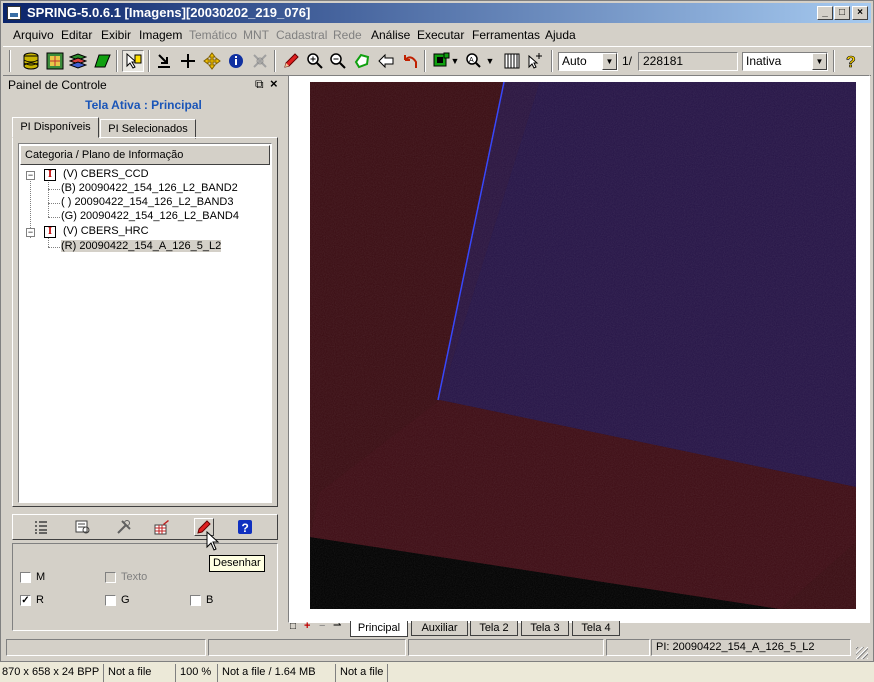  What do you see at coordinates (116, 35) in the screenshot?
I see `menu-exibir: Exibir` at bounding box center [116, 35].